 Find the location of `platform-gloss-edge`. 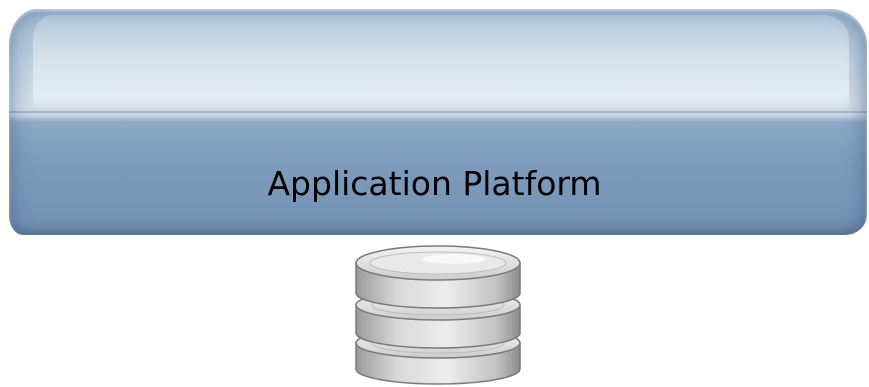

platform-gloss-edge is located at coordinates (438, 112).